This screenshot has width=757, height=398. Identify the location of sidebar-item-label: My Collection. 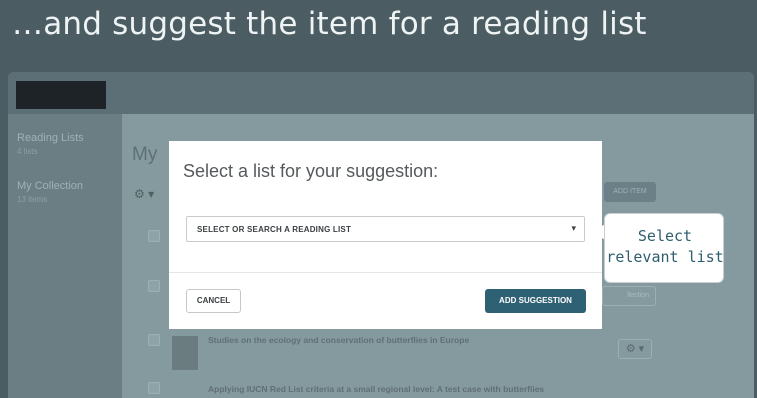
(50, 186).